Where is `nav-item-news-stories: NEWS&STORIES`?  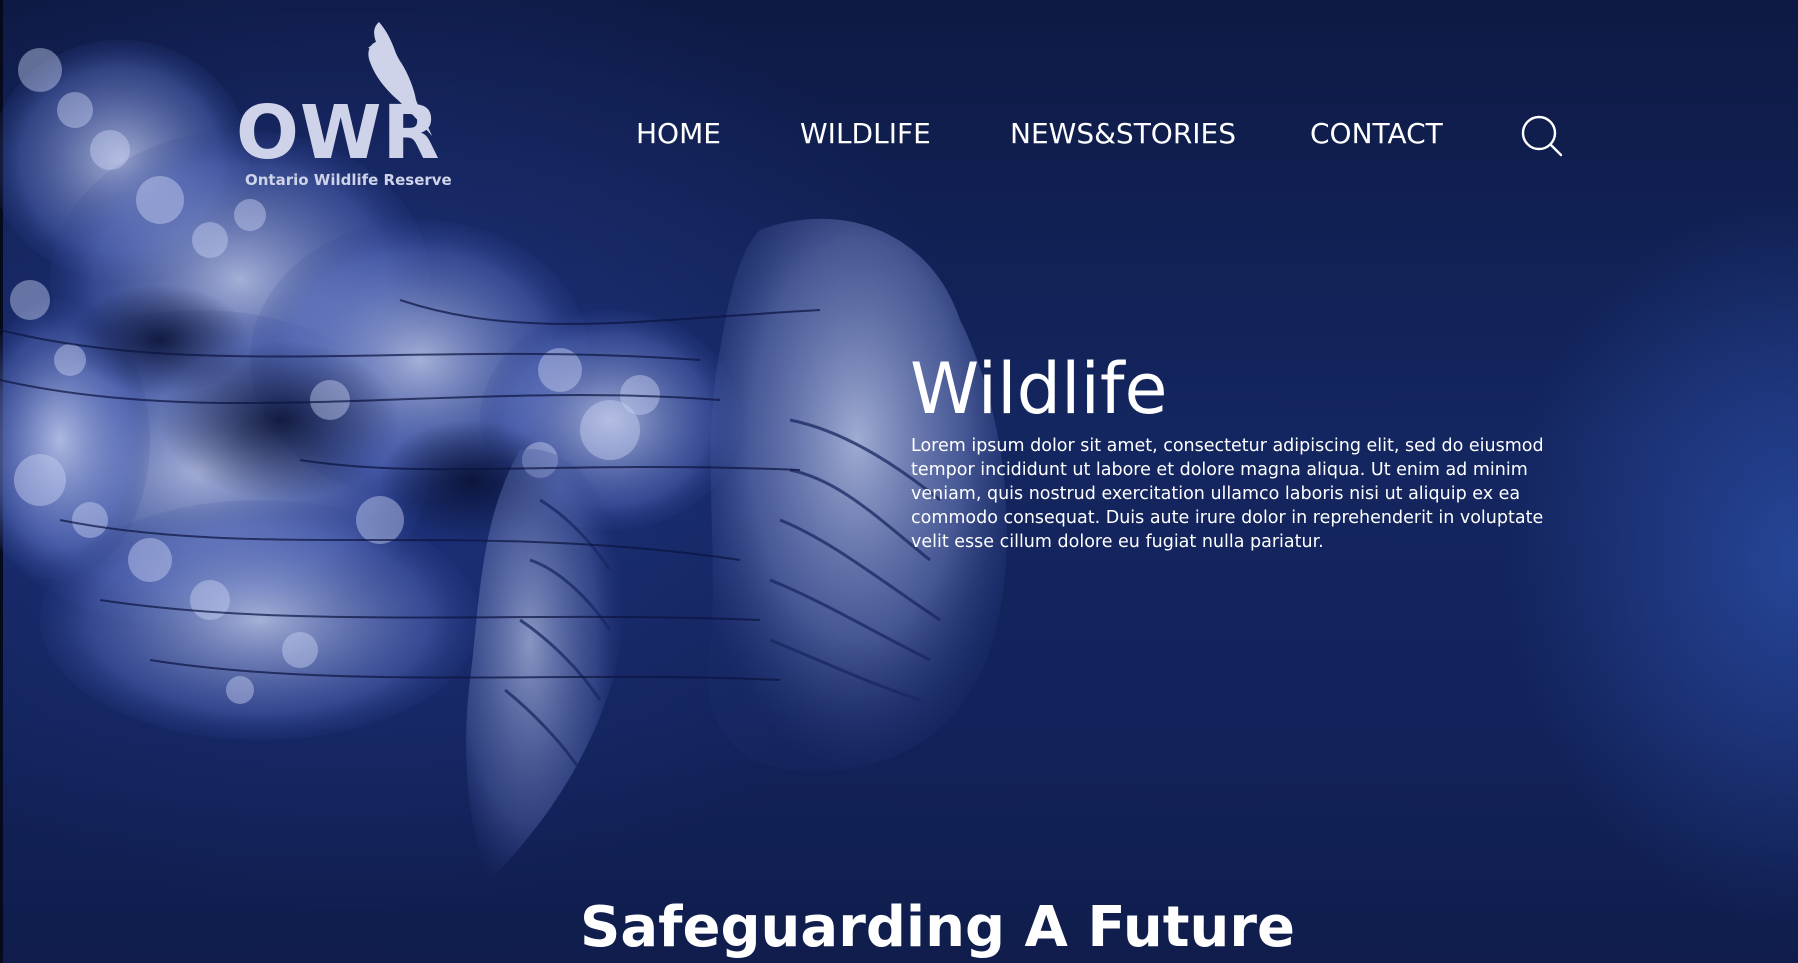 nav-item-news-stories: NEWS&STORIES is located at coordinates (1123, 134).